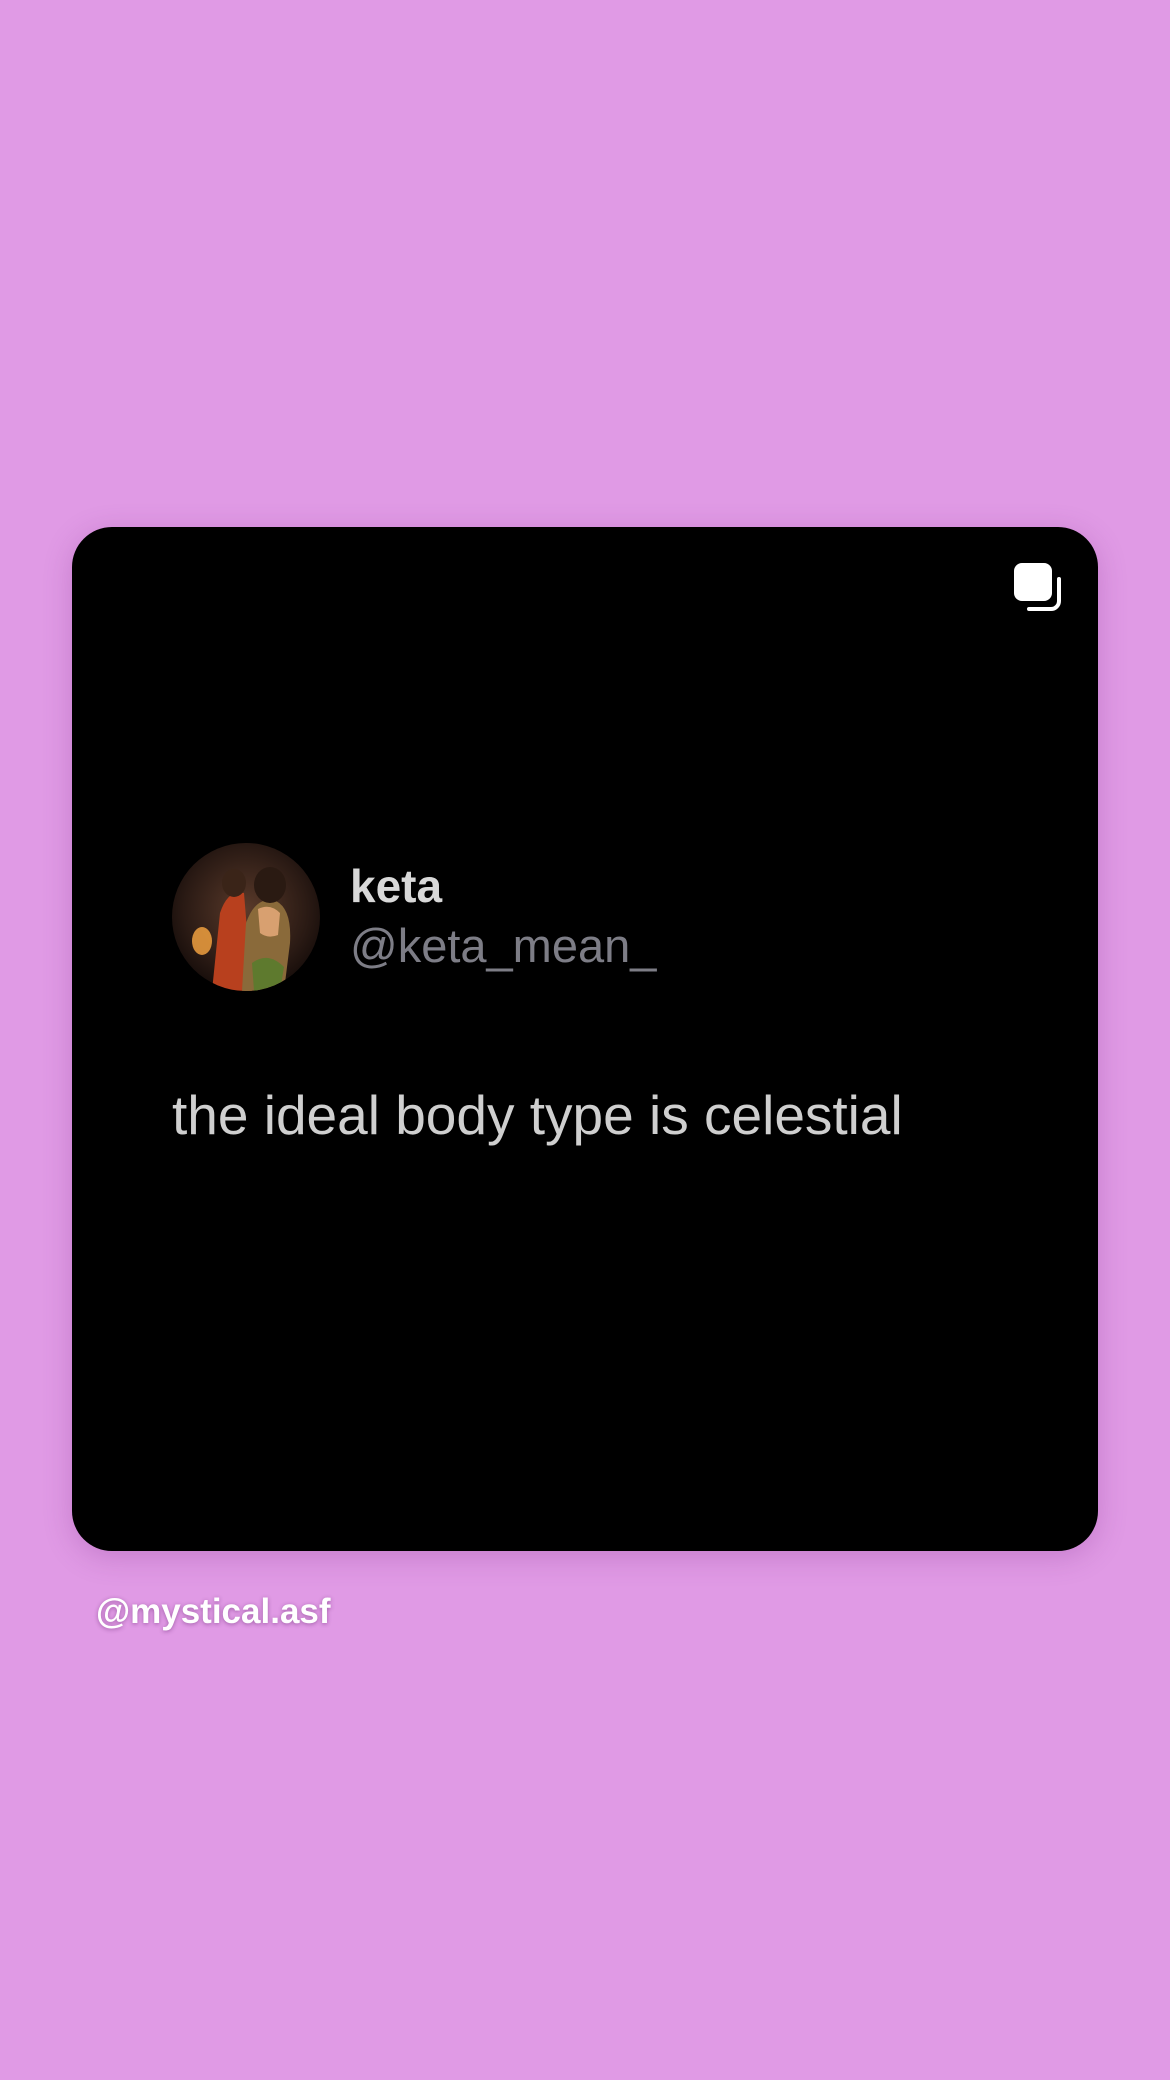  I want to click on display-name: keta, so click(396, 886).